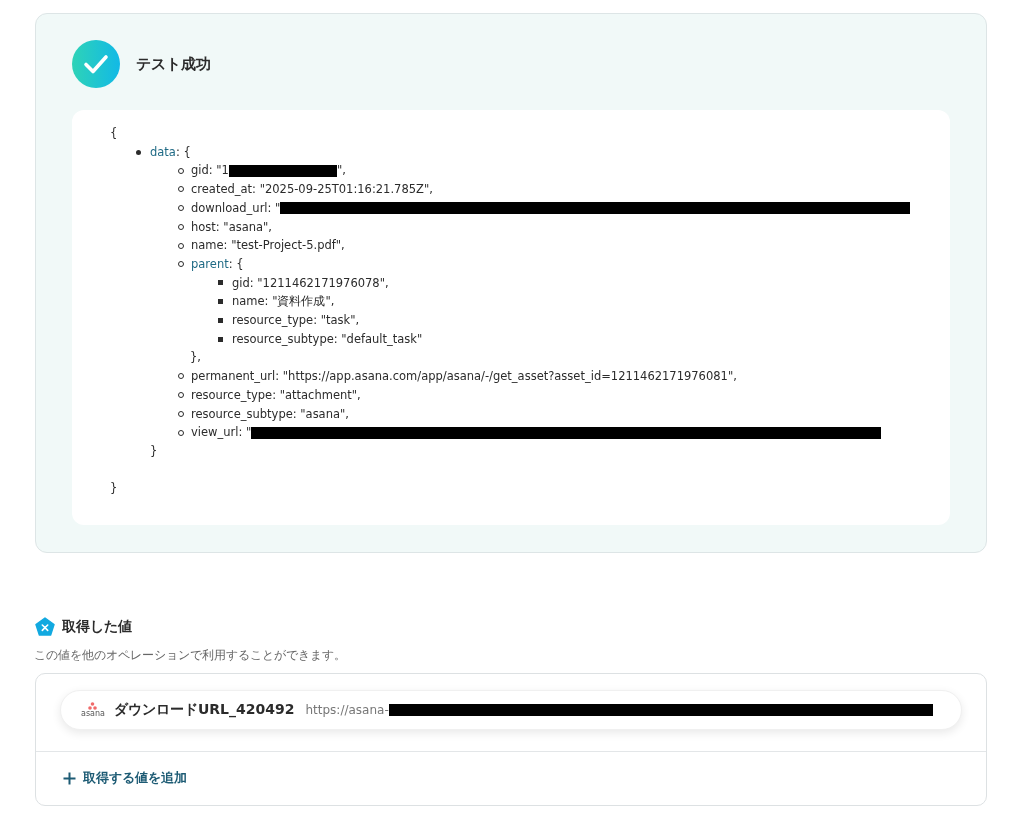 Image resolution: width=1019 pixels, height=820 pixels. What do you see at coordinates (347, 710) in the screenshot?
I see `code-text: https://asana-` at bounding box center [347, 710].